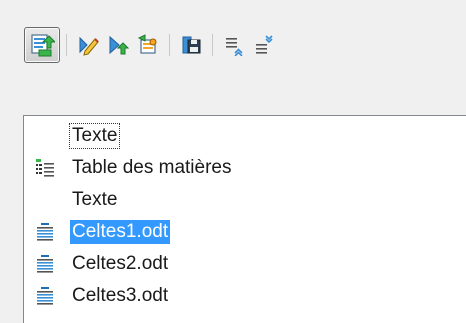 This screenshot has width=466, height=323. I want to click on insert-button, so click(148, 45).